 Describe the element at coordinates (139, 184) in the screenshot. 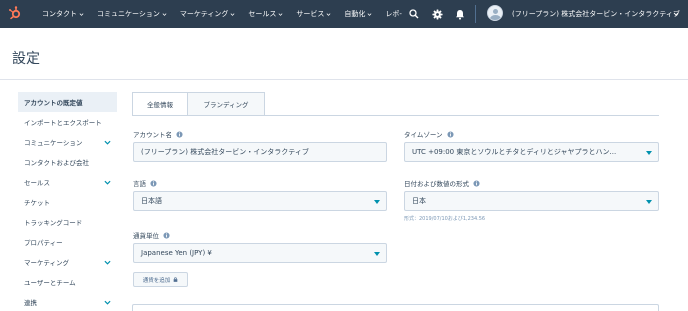

I see `language-label-text: 言語` at that location.